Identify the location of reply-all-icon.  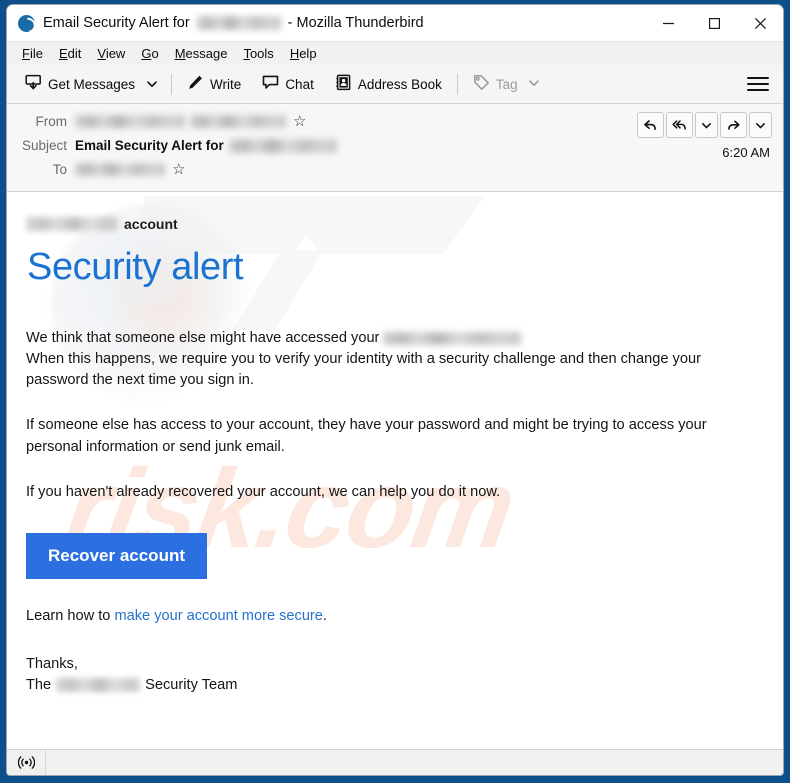
(679, 124).